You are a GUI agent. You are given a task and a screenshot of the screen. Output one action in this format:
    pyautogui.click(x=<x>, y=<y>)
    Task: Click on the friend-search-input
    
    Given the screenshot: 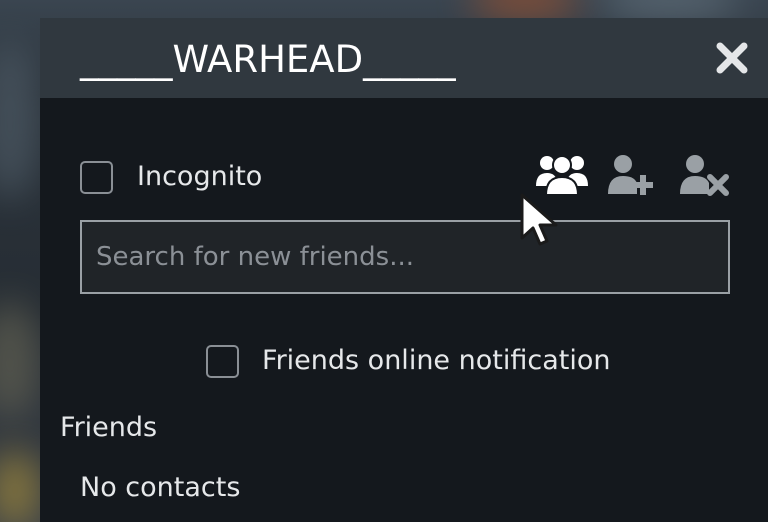 What is the action you would take?
    pyautogui.click(x=405, y=257)
    